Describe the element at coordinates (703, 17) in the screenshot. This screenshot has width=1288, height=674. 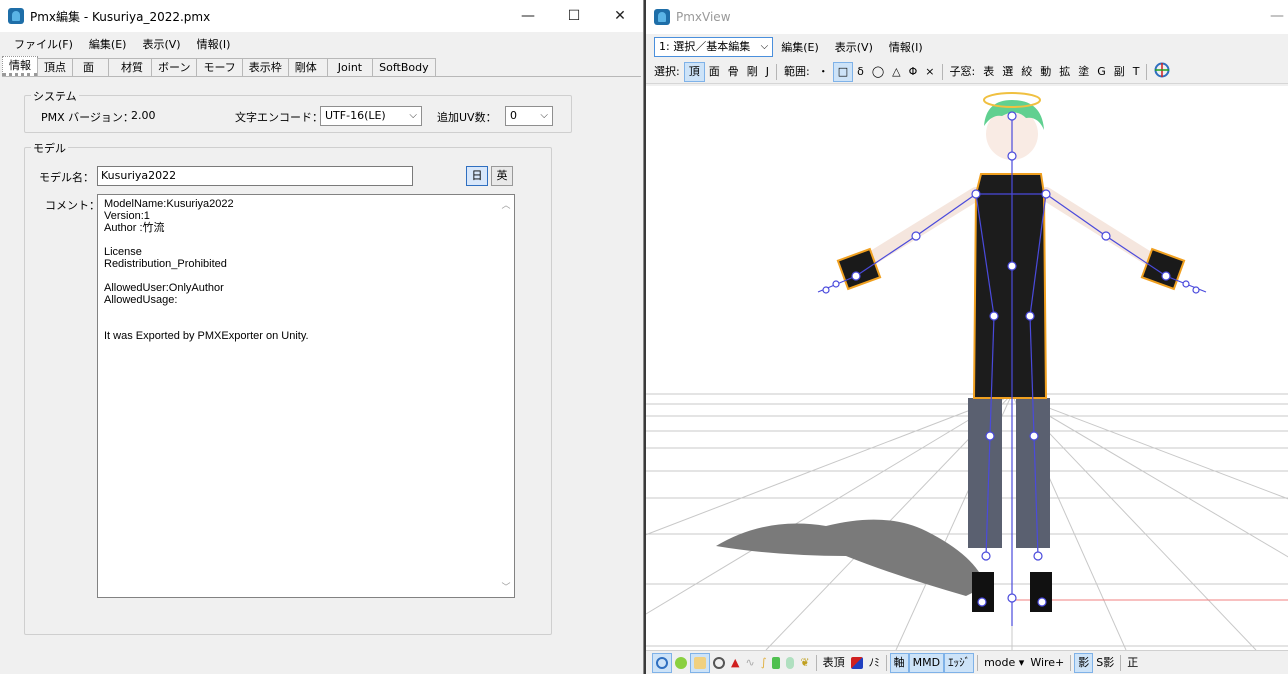
I see `view-title: PmxView` at that location.